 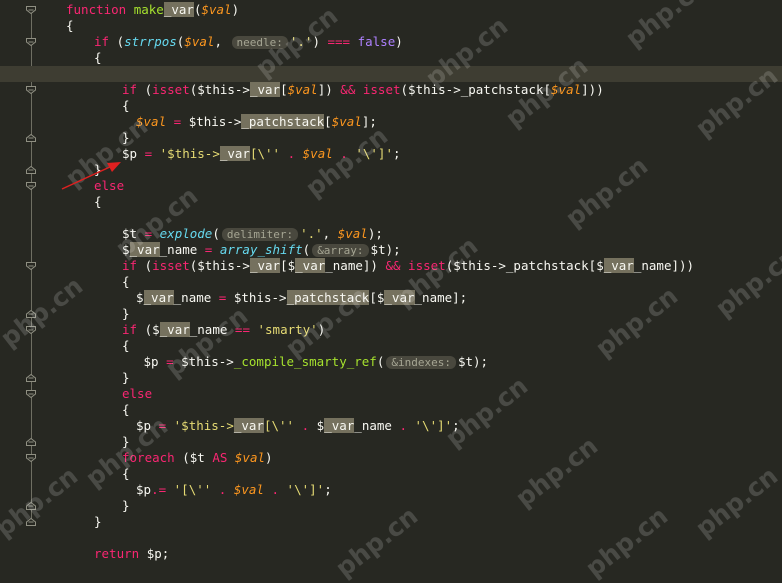 What do you see at coordinates (87, 177) in the screenshot?
I see `annotation-arrow-shaft` at bounding box center [87, 177].